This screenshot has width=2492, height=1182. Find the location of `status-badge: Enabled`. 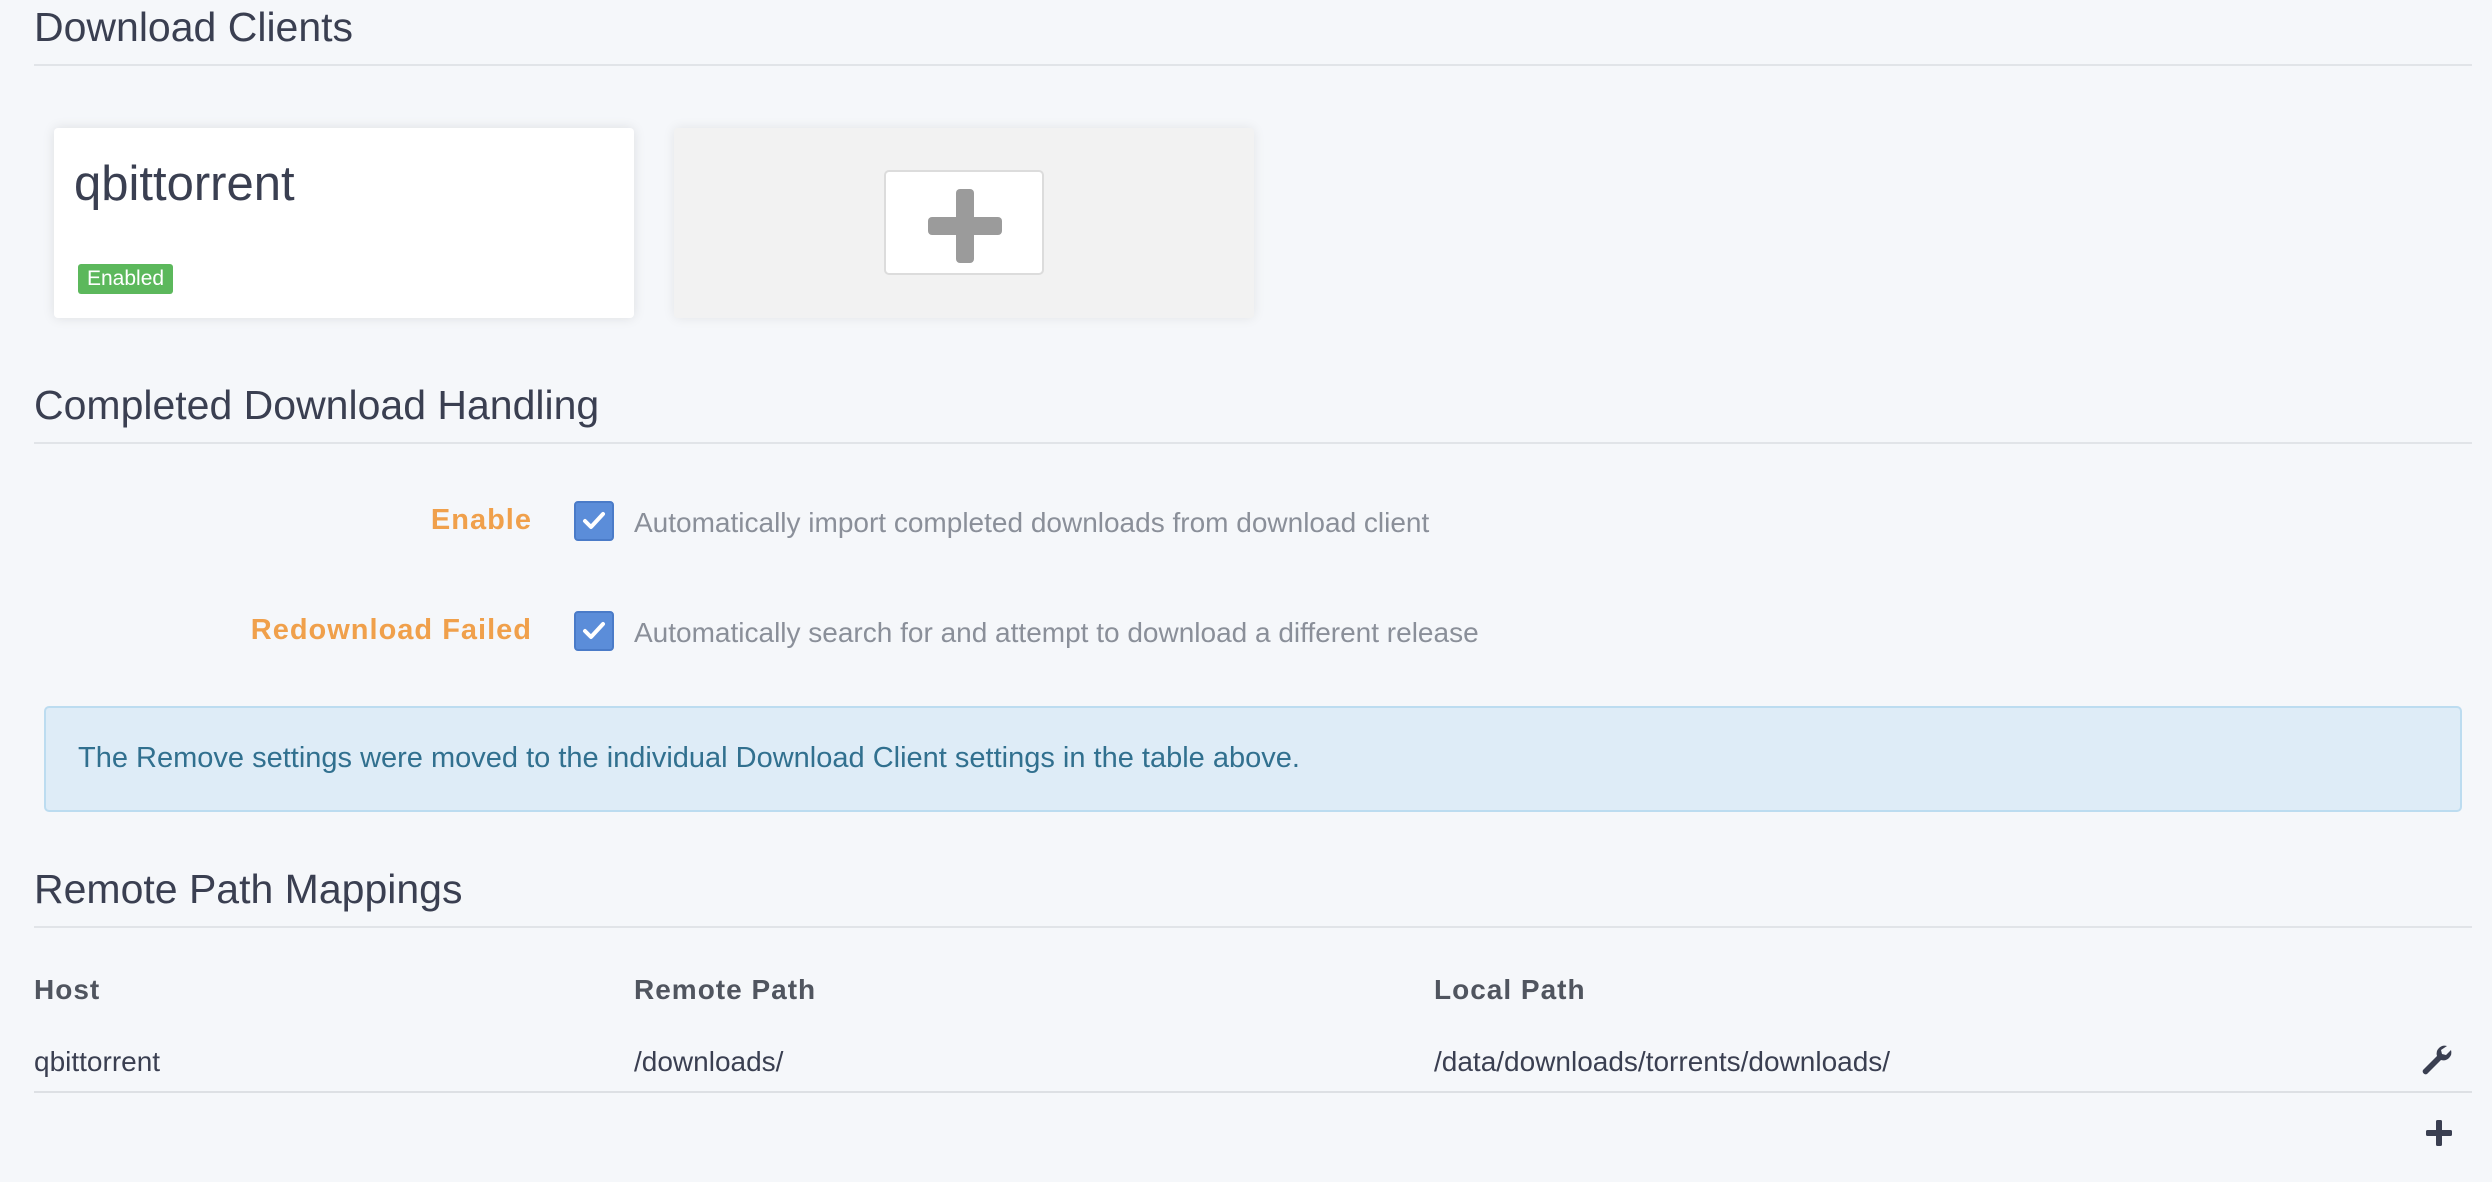

status-badge: Enabled is located at coordinates (126, 279).